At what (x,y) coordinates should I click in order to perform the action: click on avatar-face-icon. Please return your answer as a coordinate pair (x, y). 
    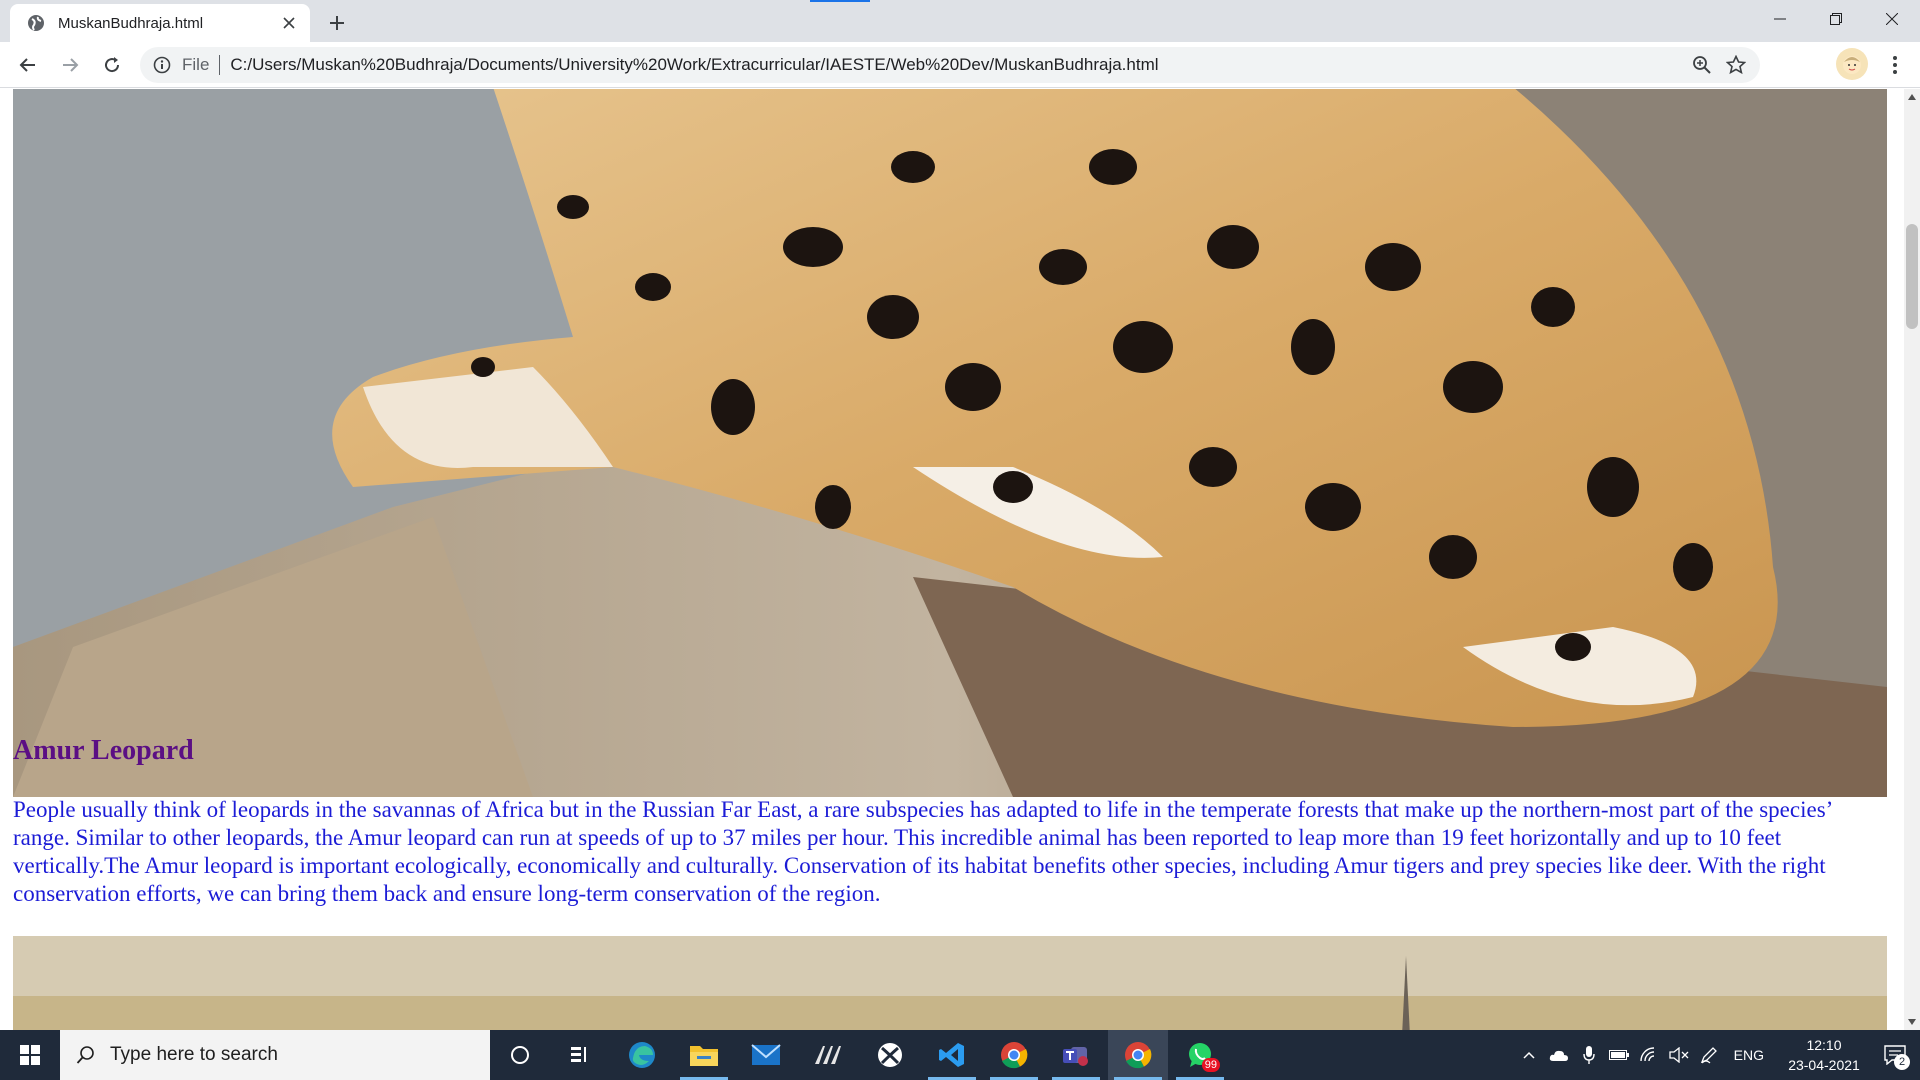
    Looking at the image, I should click on (1852, 65).